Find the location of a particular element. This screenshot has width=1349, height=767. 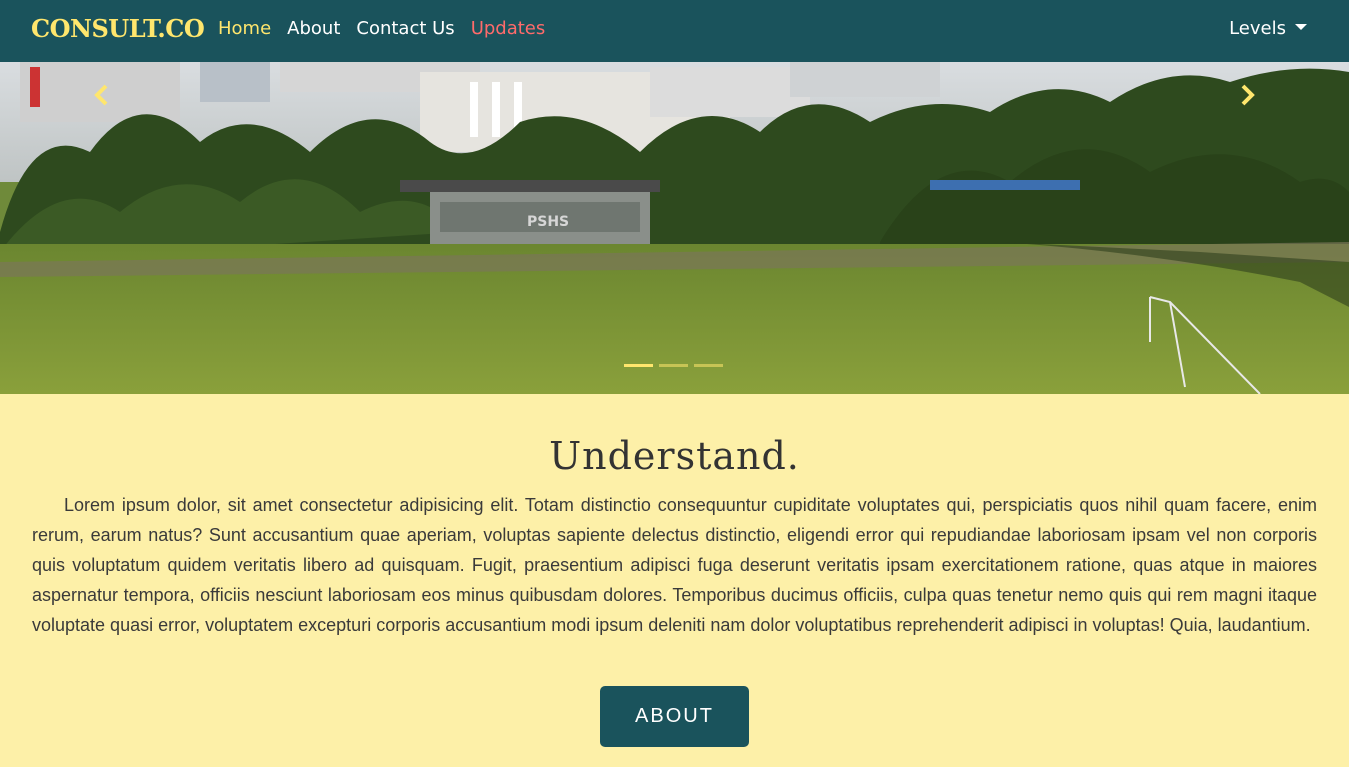

nav-links: Home About Contact Us Updates is located at coordinates (381, 28).